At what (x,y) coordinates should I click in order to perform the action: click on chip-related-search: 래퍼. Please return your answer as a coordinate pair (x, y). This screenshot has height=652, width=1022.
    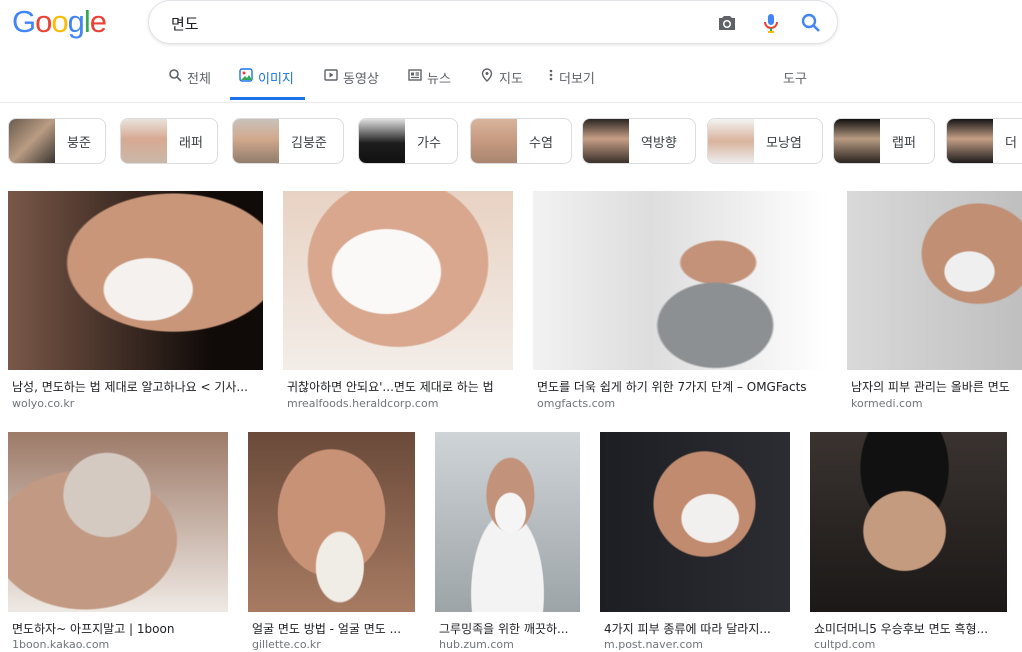
    Looking at the image, I should click on (169, 141).